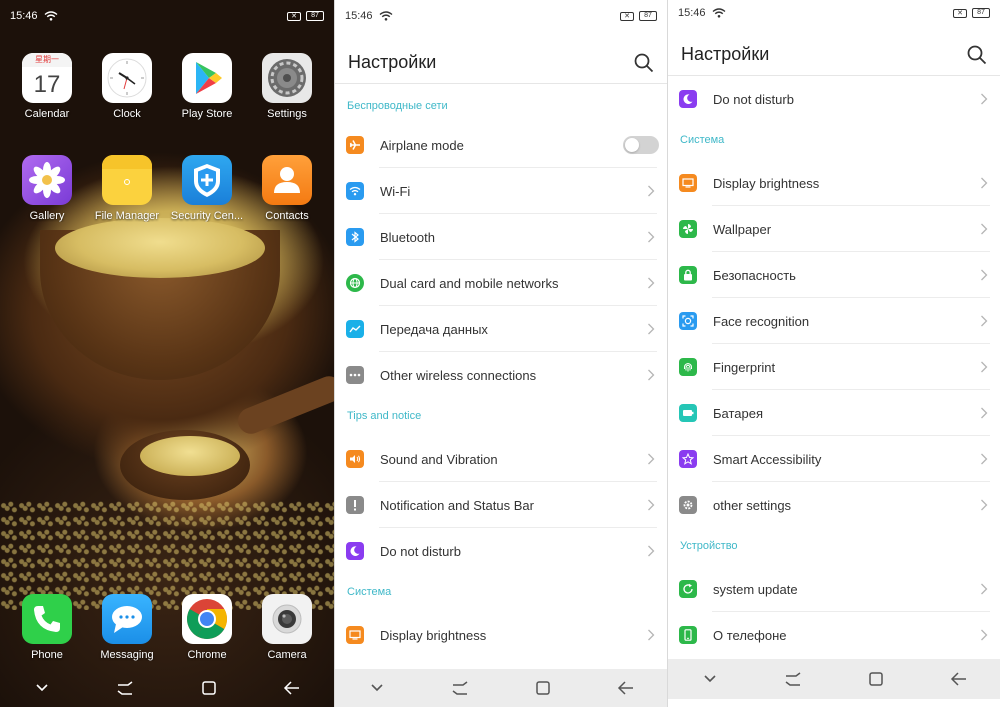 Image resolution: width=1000 pixels, height=707 pixels. What do you see at coordinates (407, 237) in the screenshot?
I see `settings-item-label: Bluetooth` at bounding box center [407, 237].